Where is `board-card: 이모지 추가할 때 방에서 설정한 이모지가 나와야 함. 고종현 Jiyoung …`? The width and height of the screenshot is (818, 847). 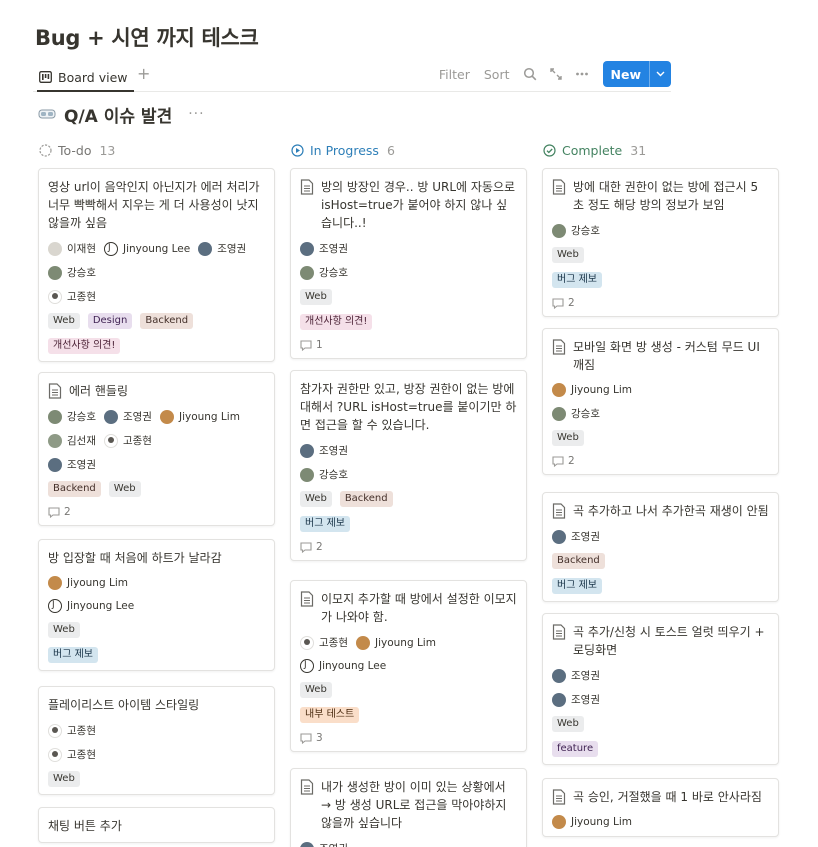 board-card: 이모지 추가할 때 방에서 설정한 이모지가 나와야 함. 고종현 Jiyoung … is located at coordinates (408, 666).